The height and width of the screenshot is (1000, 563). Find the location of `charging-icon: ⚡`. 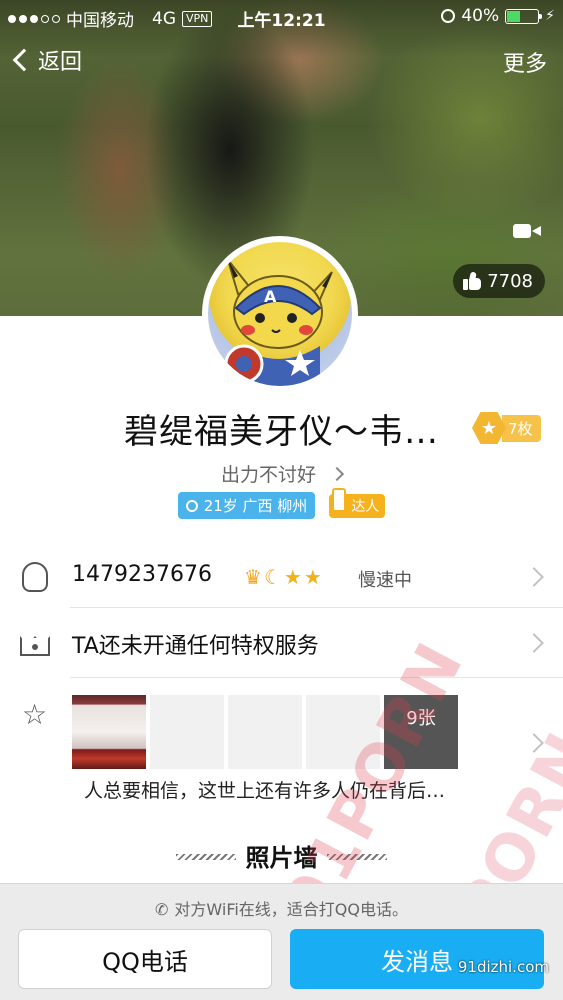

charging-icon: ⚡ is located at coordinates (550, 16).